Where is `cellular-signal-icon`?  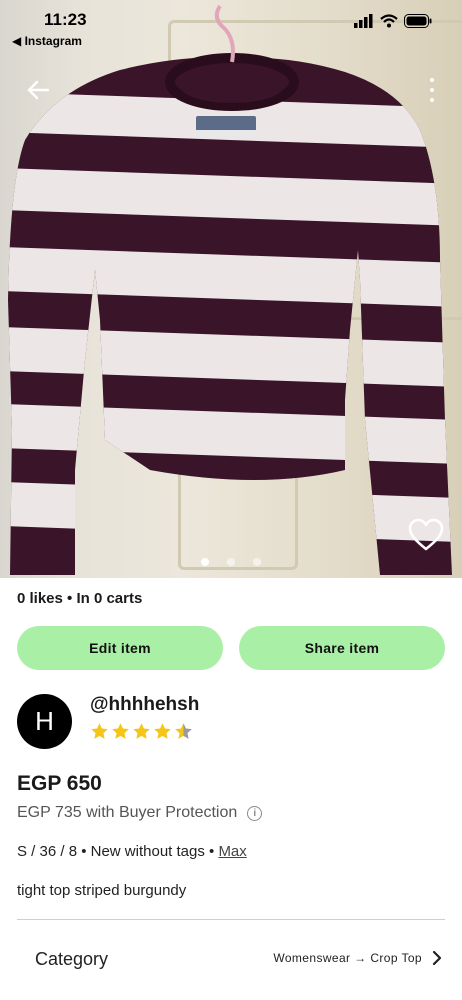
cellular-signal-icon is located at coordinates (363, 21).